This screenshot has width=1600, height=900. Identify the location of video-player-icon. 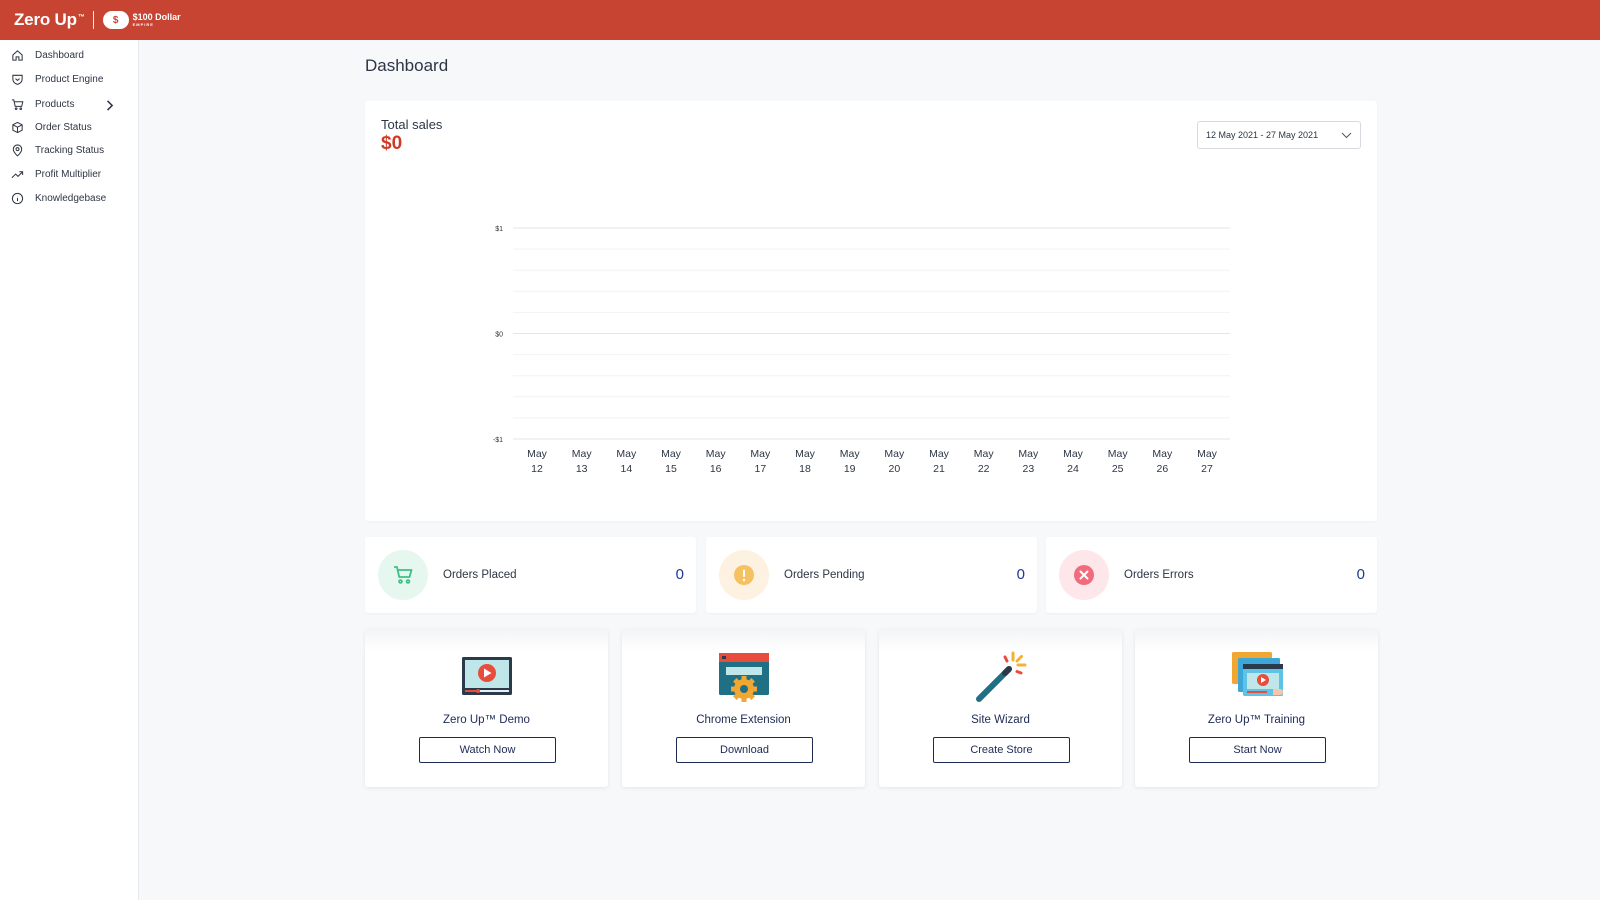
(486, 676).